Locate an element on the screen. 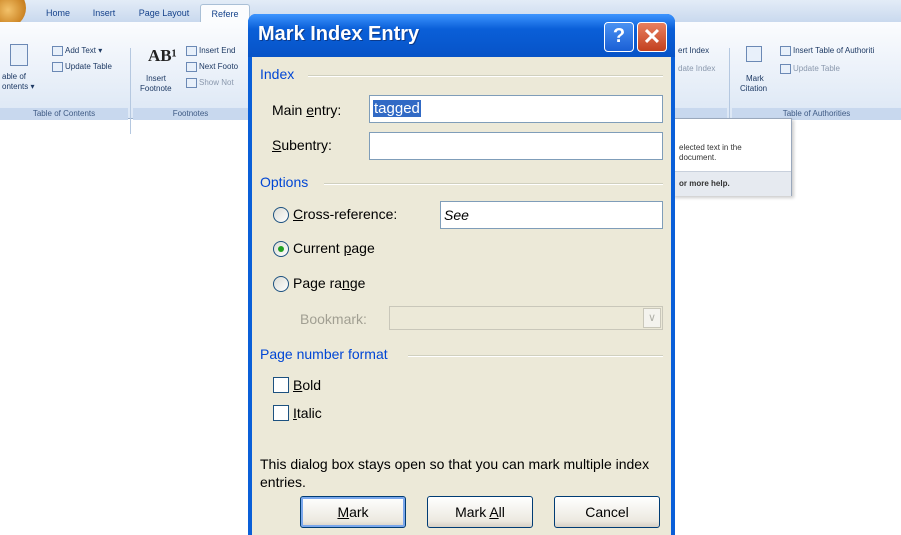 The image size is (901, 535). ribbon-separator is located at coordinates (130, 91).